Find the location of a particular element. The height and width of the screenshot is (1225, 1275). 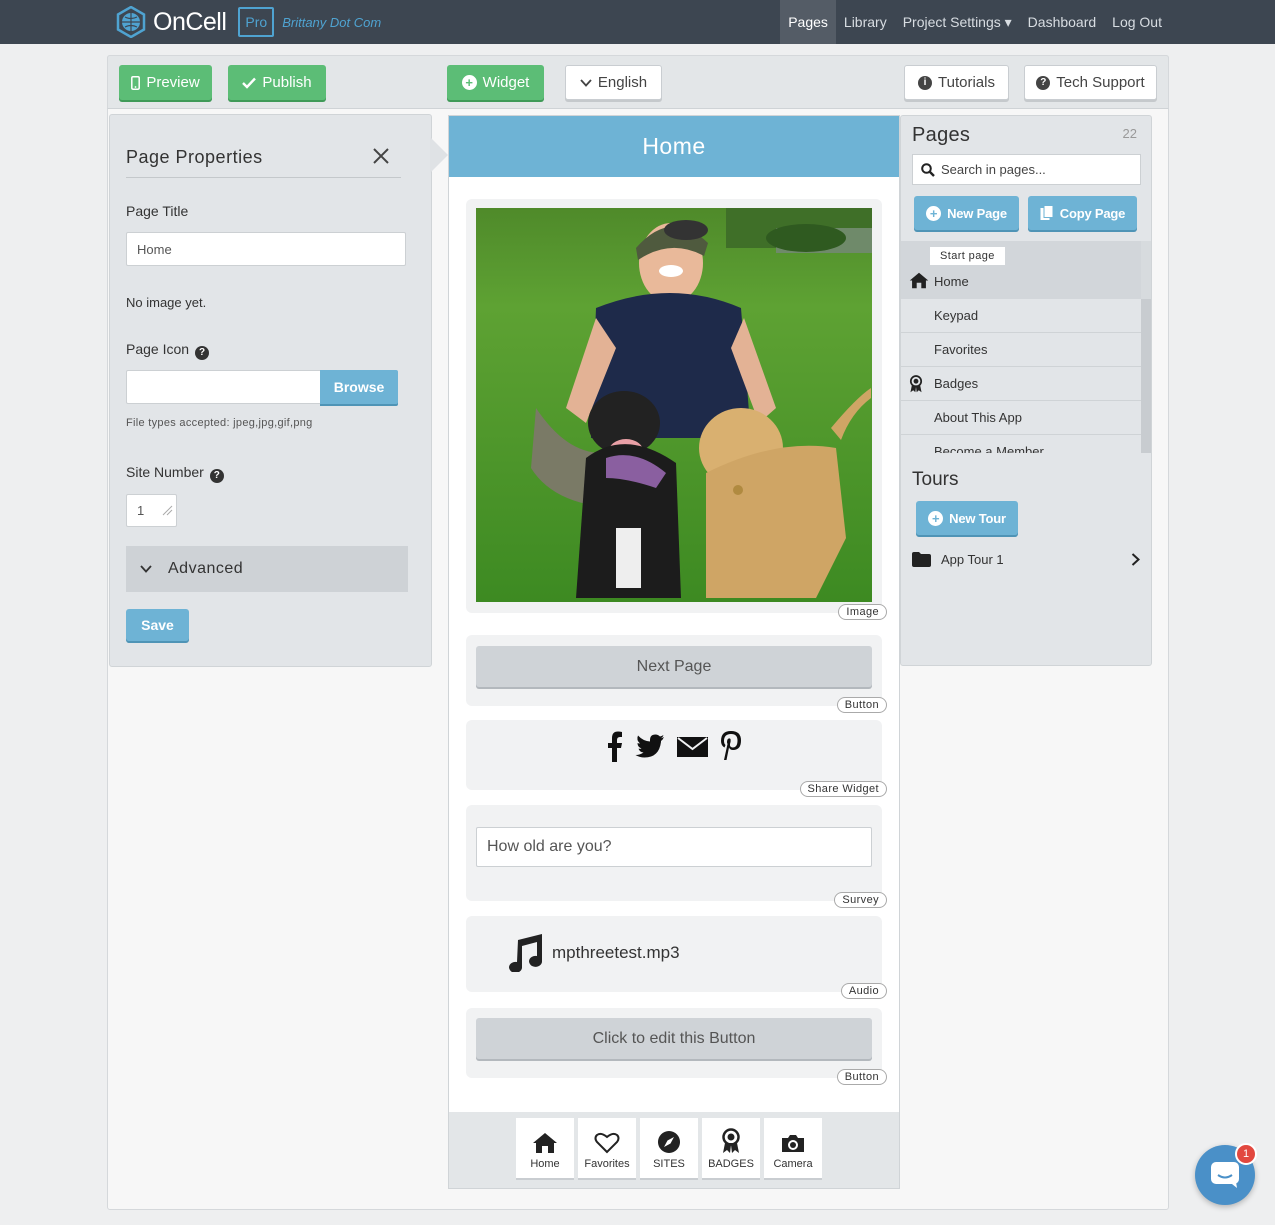

nav-logout: Log Out is located at coordinates (1137, 22).